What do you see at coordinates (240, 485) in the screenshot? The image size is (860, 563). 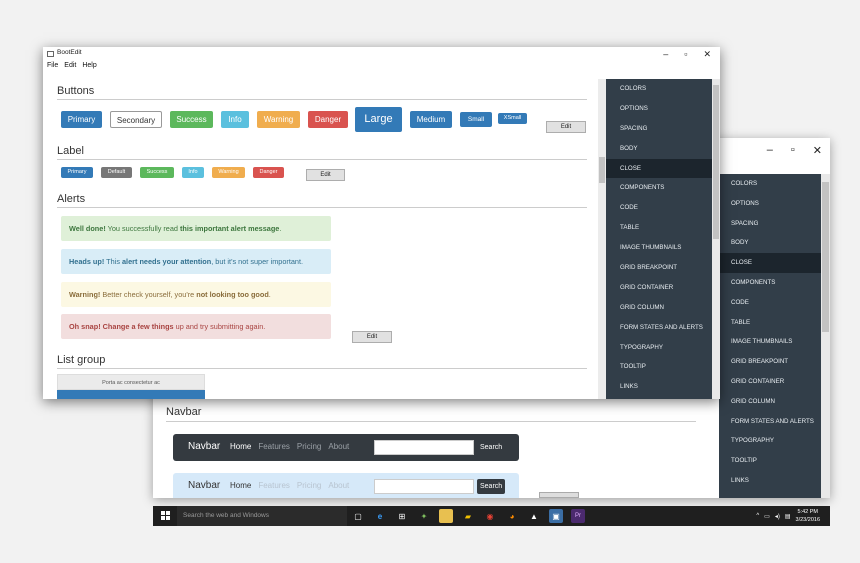 I see `navbar-light-link-home: Home` at bounding box center [240, 485].